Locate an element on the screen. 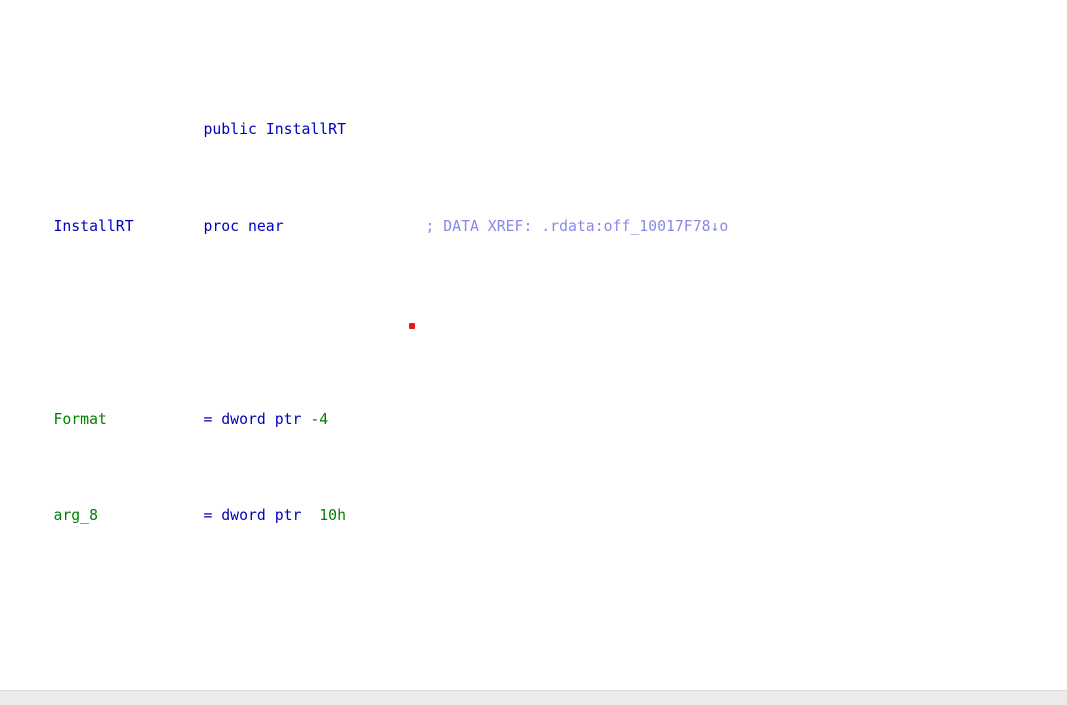  mouse-pointer-marker is located at coordinates (412, 326).